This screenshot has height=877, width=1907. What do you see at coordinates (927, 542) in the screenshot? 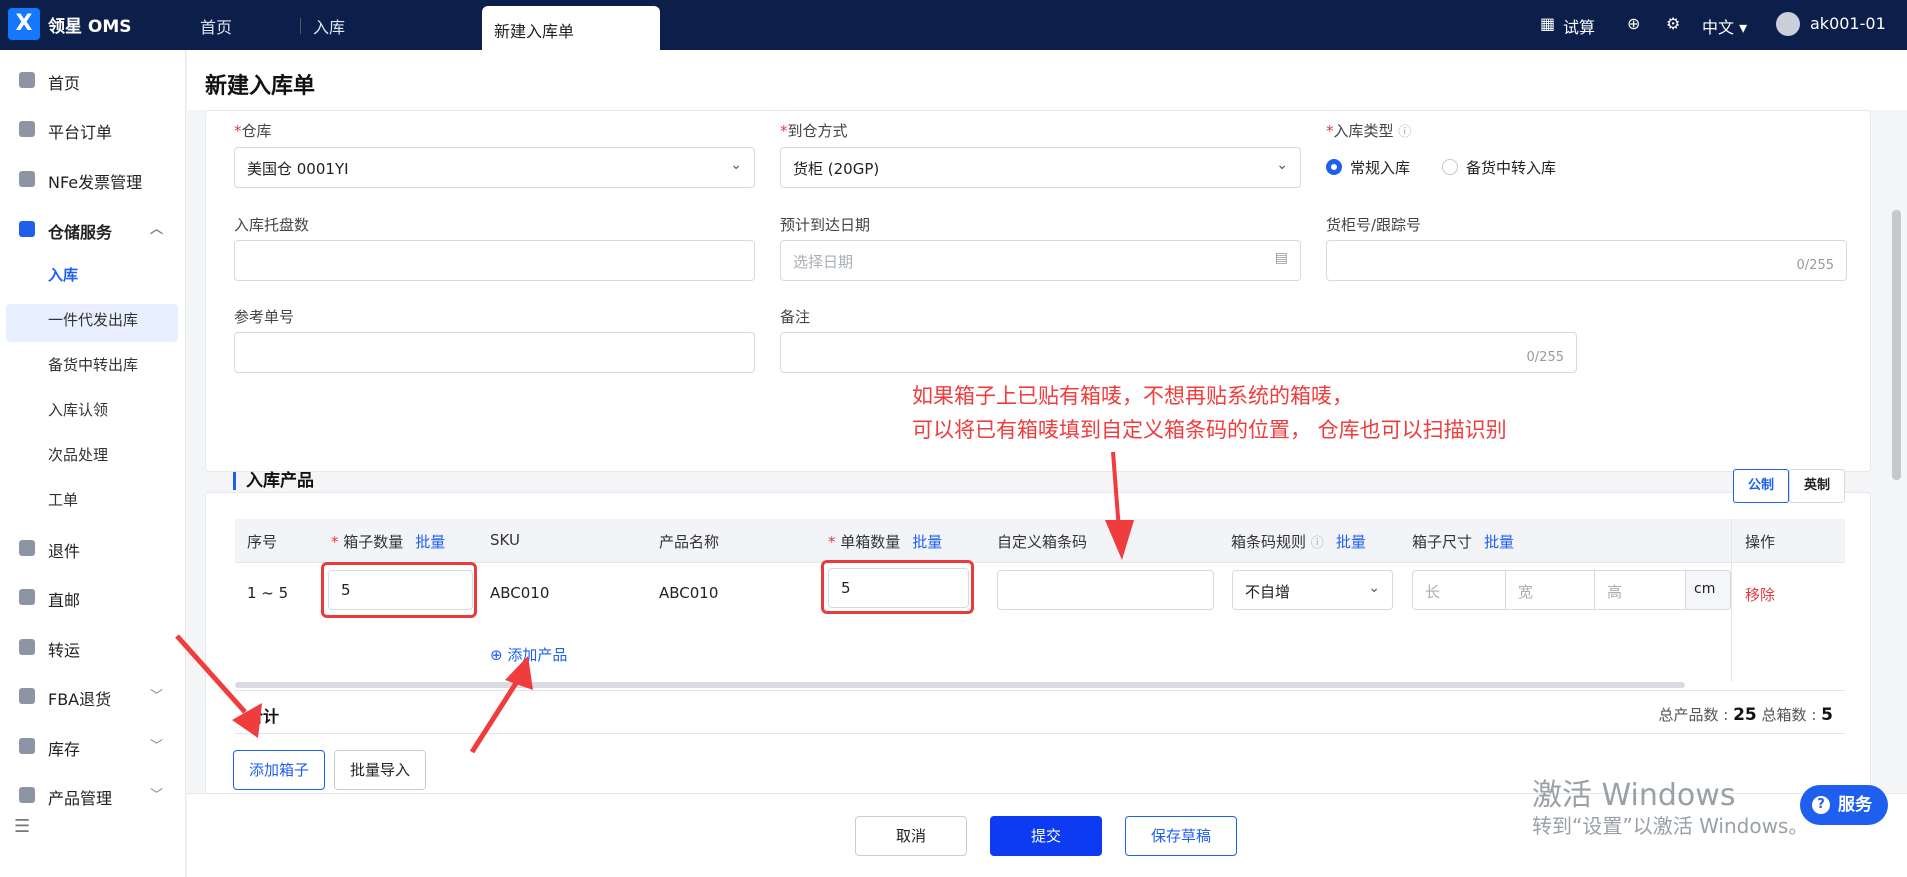
I see `batch-per-box-link: 批量` at bounding box center [927, 542].